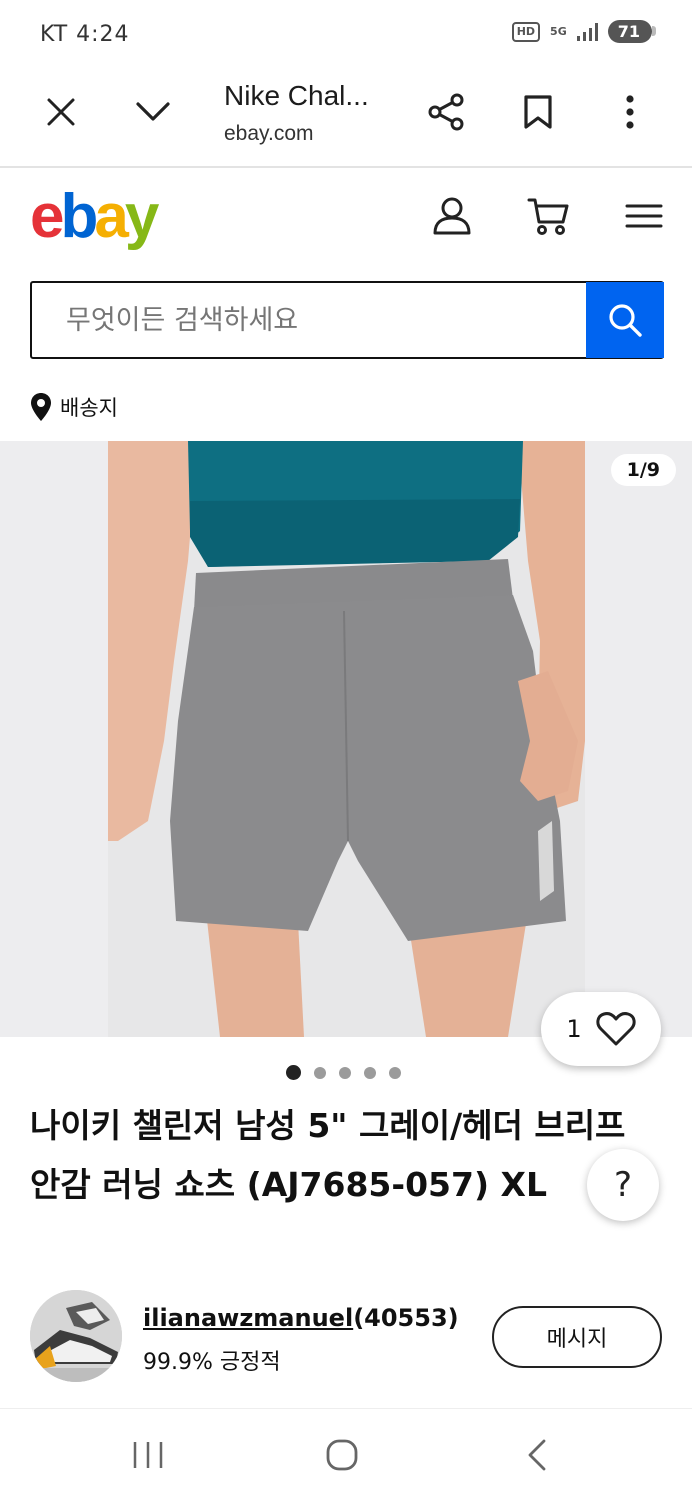 The image size is (692, 1500). I want to click on menu-button, so click(644, 216).